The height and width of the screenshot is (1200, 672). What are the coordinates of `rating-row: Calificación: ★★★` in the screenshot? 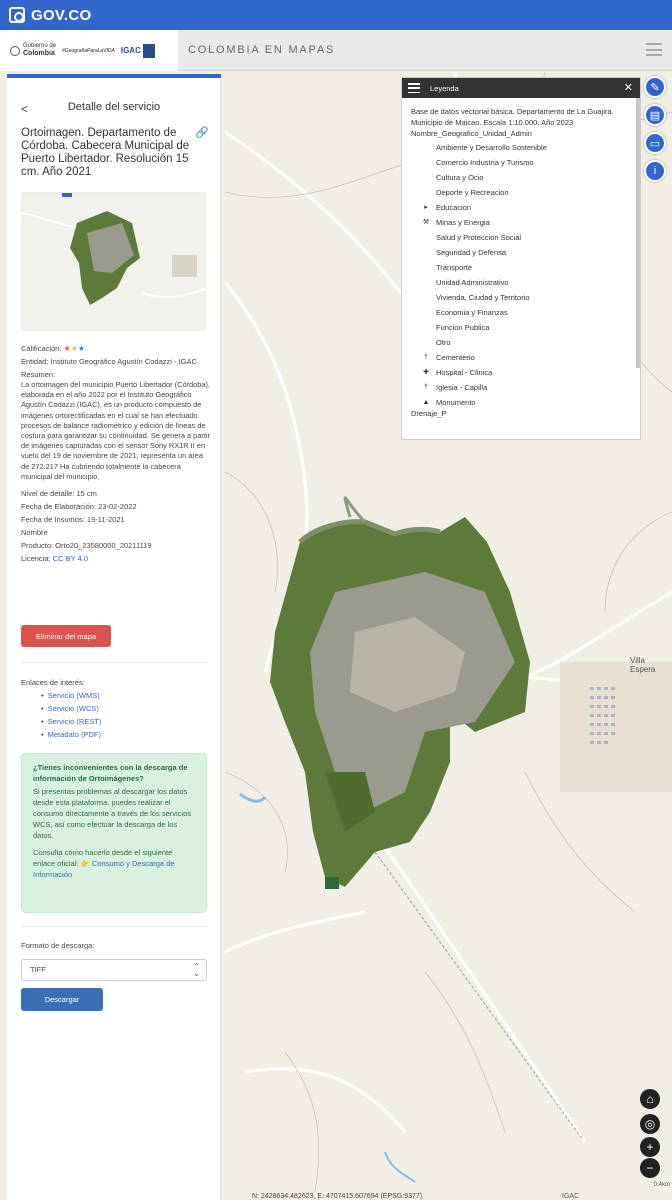 It's located at (117, 349).